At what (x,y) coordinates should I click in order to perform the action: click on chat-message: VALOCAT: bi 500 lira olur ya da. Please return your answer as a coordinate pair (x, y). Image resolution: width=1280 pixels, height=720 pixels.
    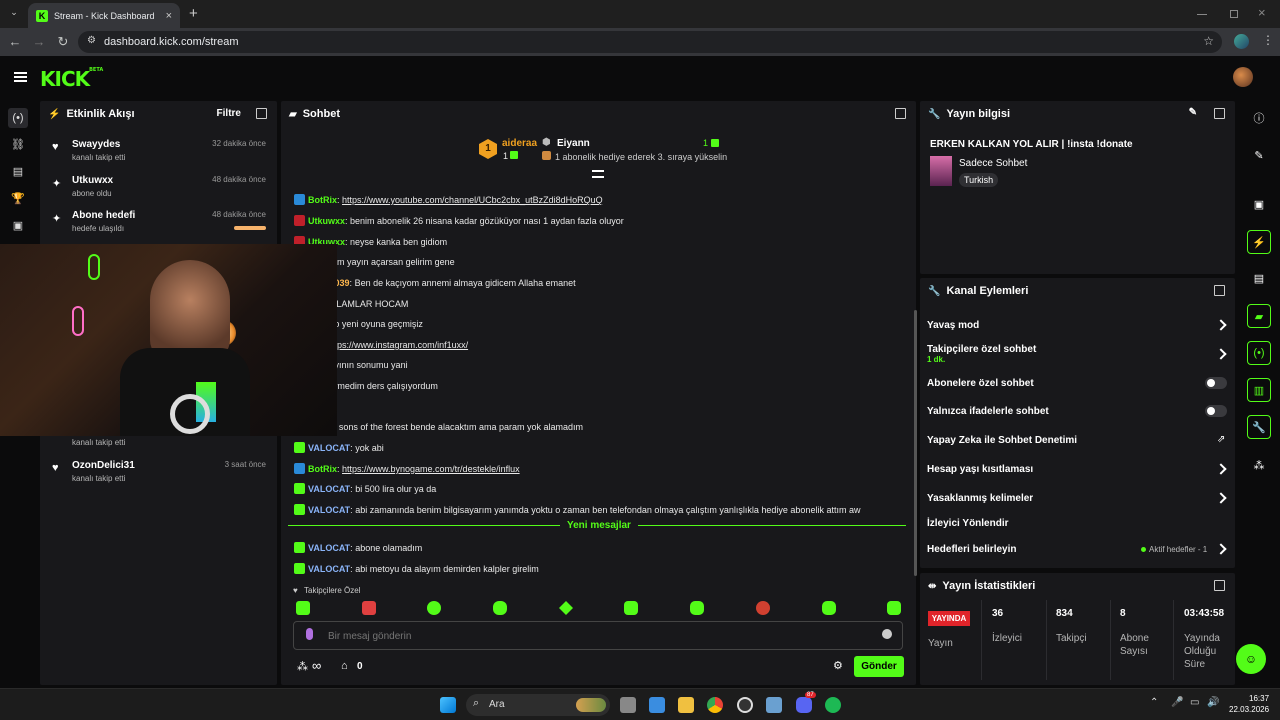
    Looking at the image, I should click on (365, 488).